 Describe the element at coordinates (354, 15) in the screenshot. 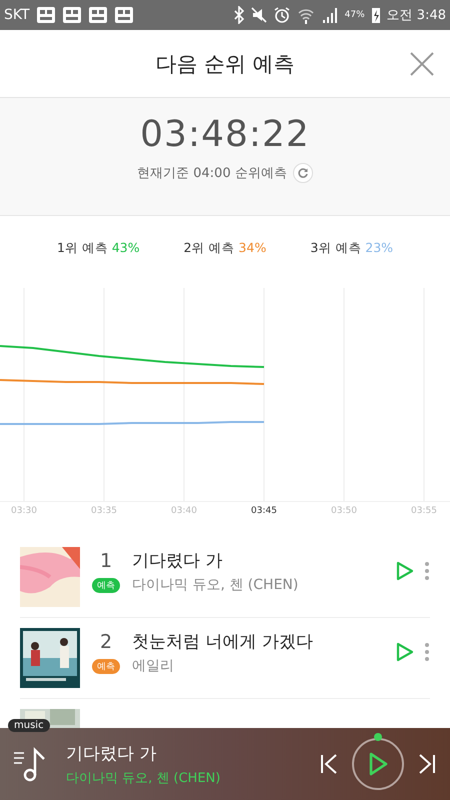

I see `battery-percent: 47%` at that location.